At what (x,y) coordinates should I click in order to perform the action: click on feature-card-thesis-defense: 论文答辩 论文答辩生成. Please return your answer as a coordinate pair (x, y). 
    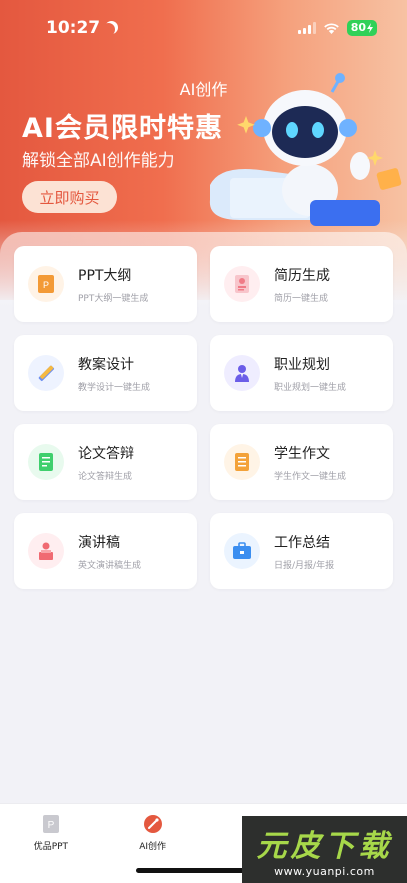
    Looking at the image, I should click on (105, 462).